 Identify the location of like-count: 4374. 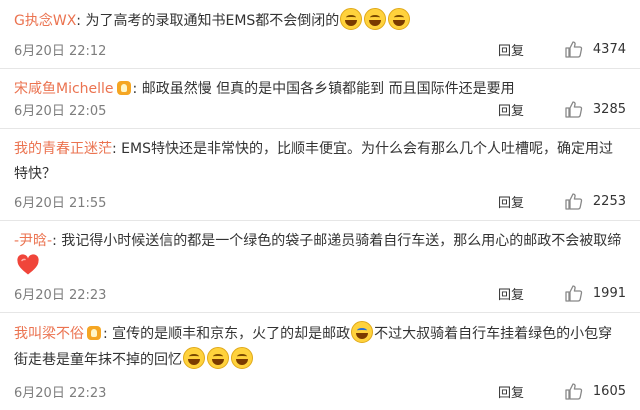
(609, 49).